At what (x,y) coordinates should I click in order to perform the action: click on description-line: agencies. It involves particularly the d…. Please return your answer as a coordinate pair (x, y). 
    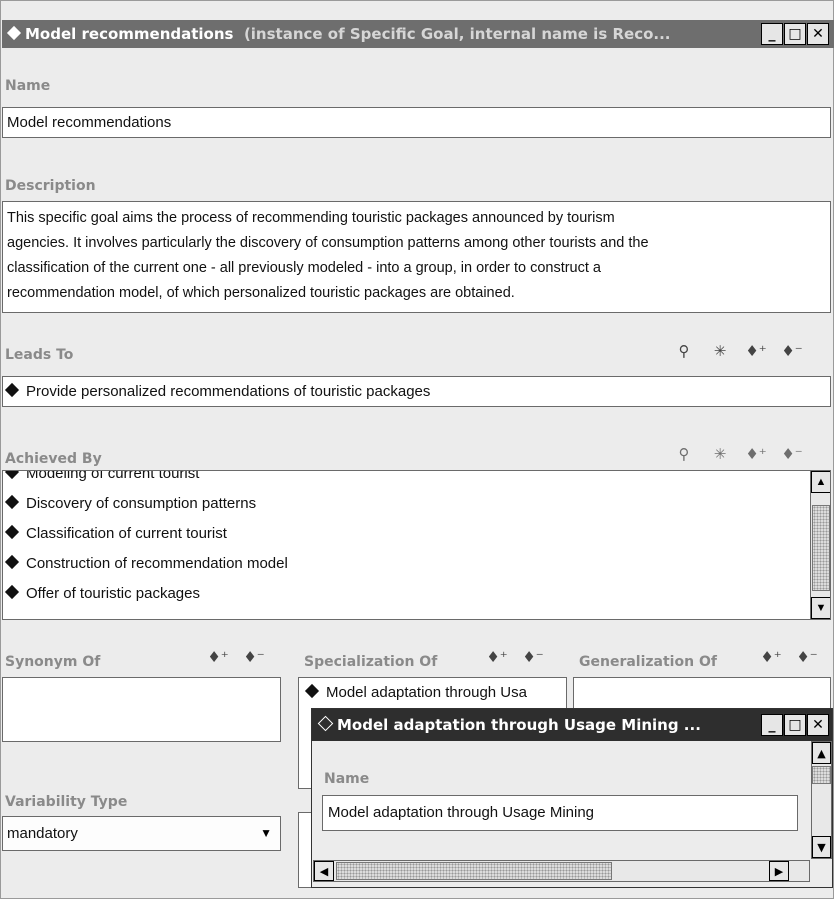
    Looking at the image, I should click on (328, 243).